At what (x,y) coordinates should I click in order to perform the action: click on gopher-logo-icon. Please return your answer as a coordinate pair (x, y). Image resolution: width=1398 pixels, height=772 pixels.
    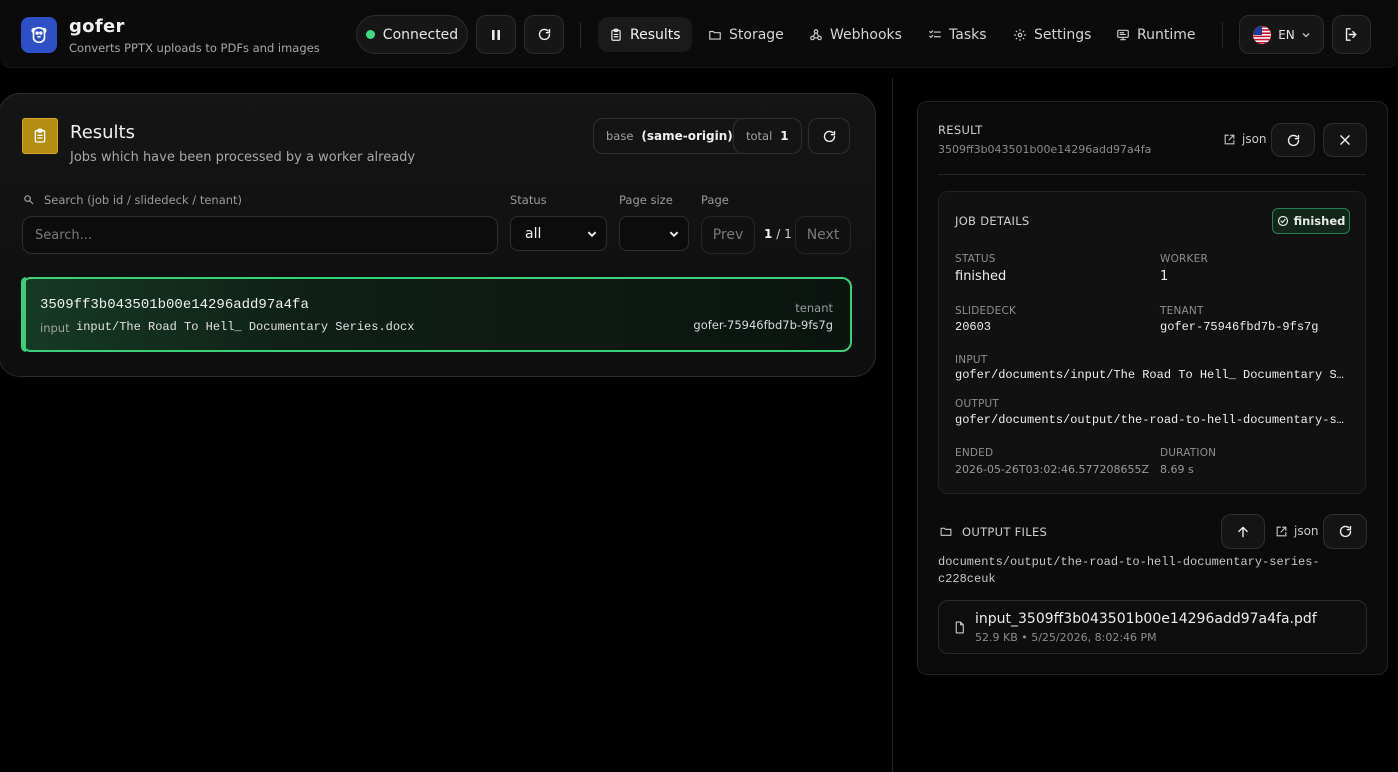
    Looking at the image, I should click on (39, 35).